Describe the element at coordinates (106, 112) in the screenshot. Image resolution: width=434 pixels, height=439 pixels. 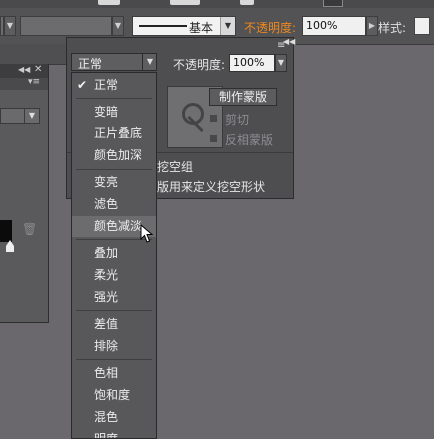
I see `blend-mode-option-label: 变暗` at that location.